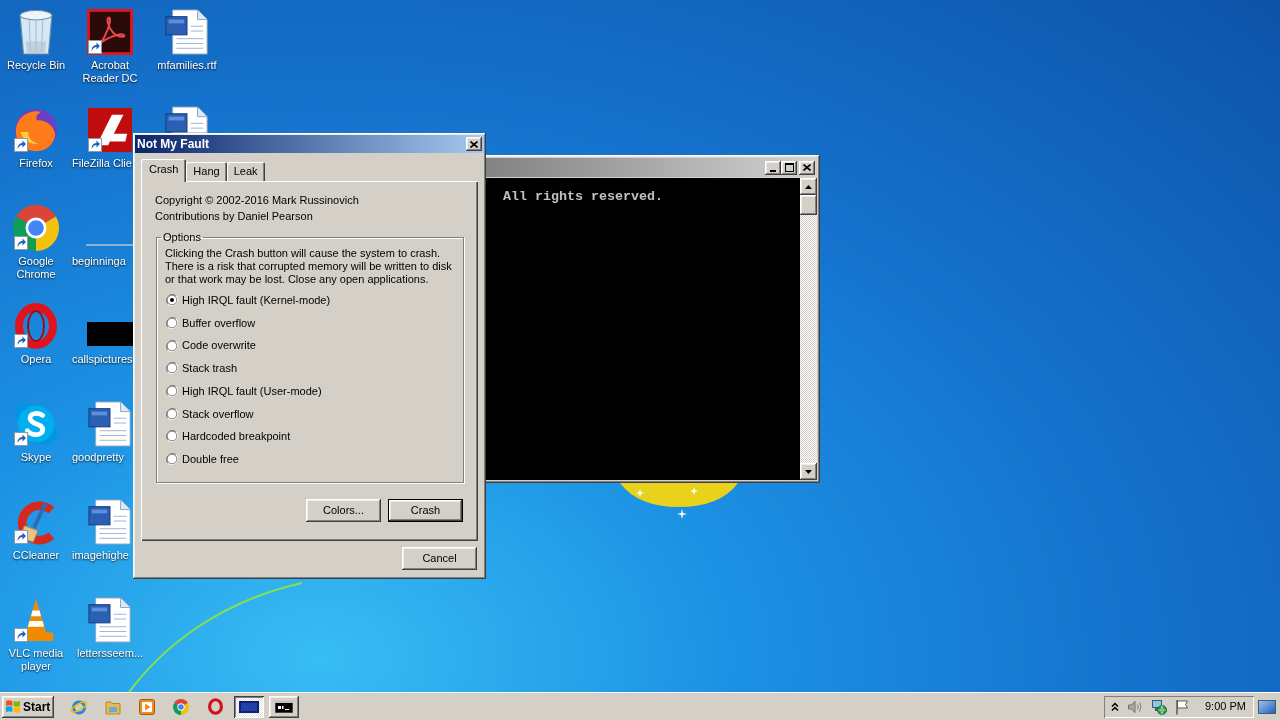  I want to click on clock-text: 9:00 PM, so click(1225, 706).